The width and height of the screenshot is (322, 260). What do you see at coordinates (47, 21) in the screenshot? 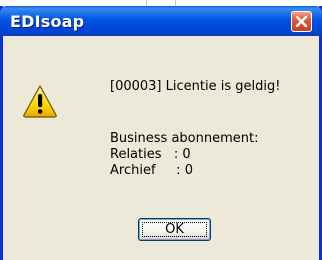
I see `dialog-title: EDIsoap` at bounding box center [47, 21].